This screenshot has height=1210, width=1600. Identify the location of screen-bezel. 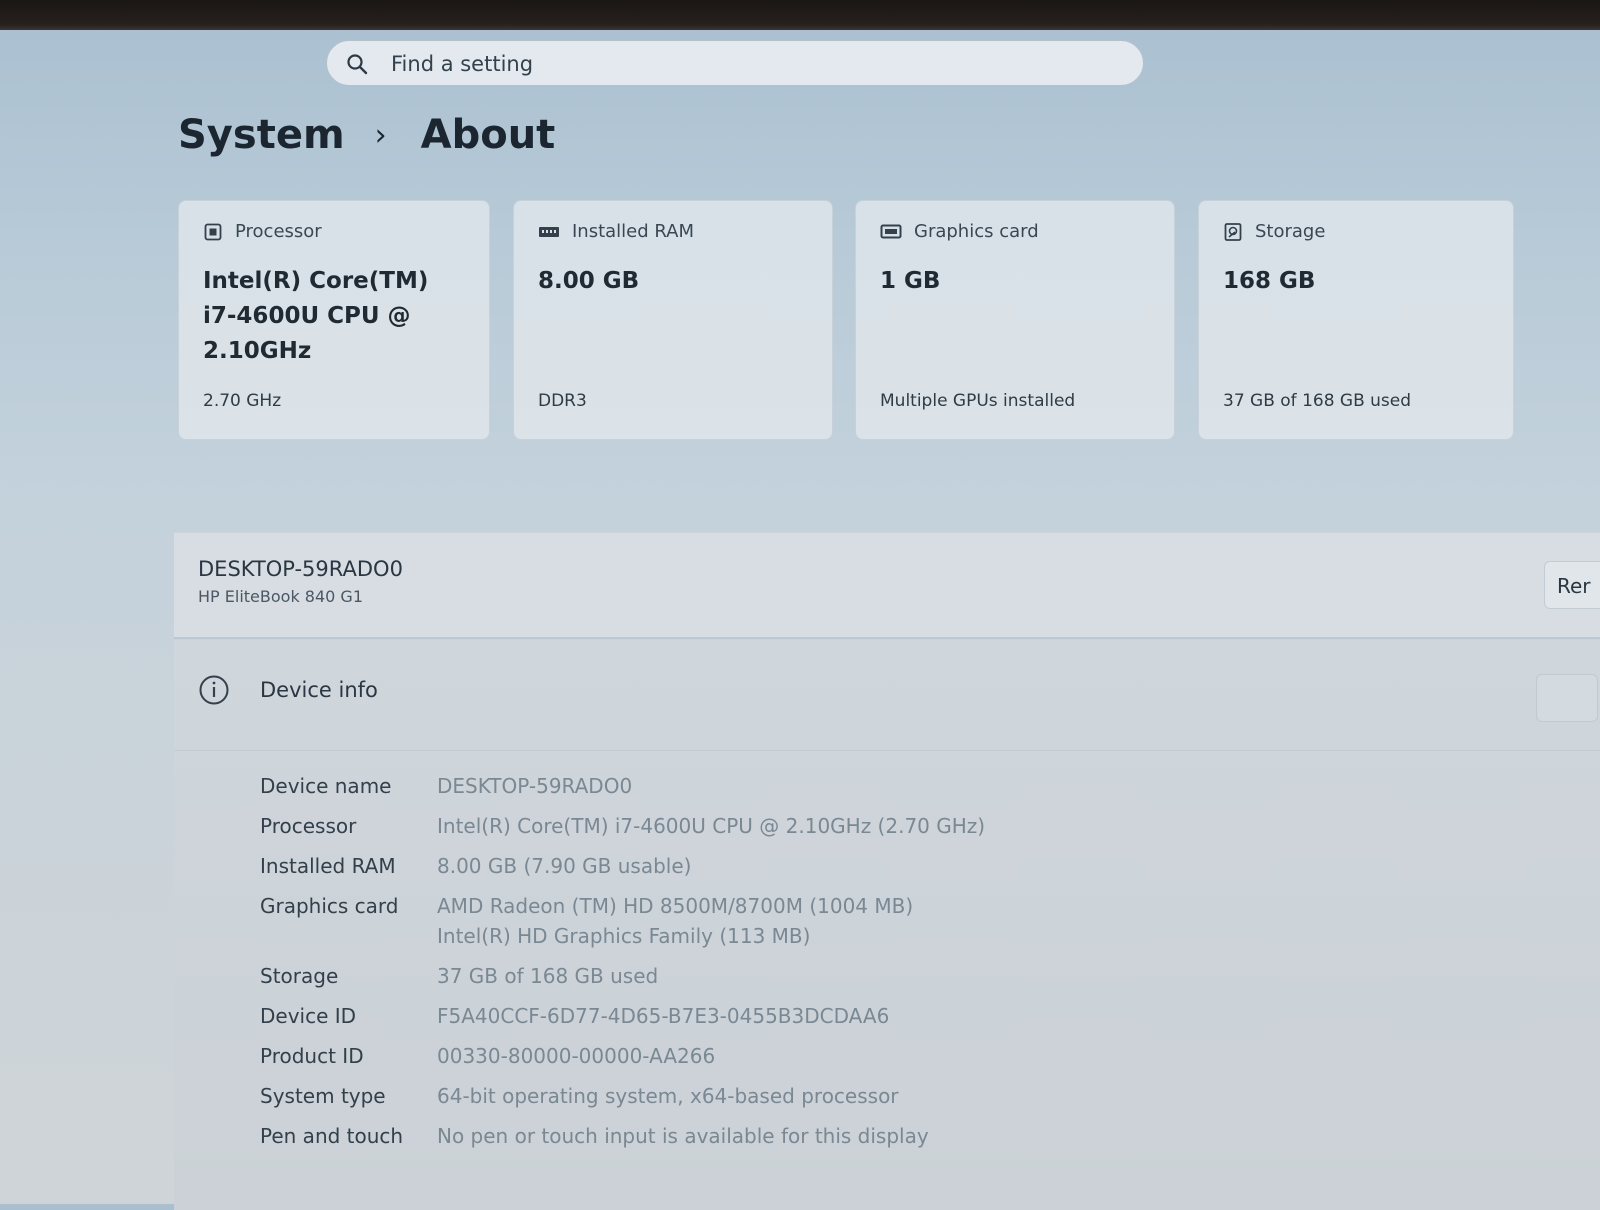
(800, 15).